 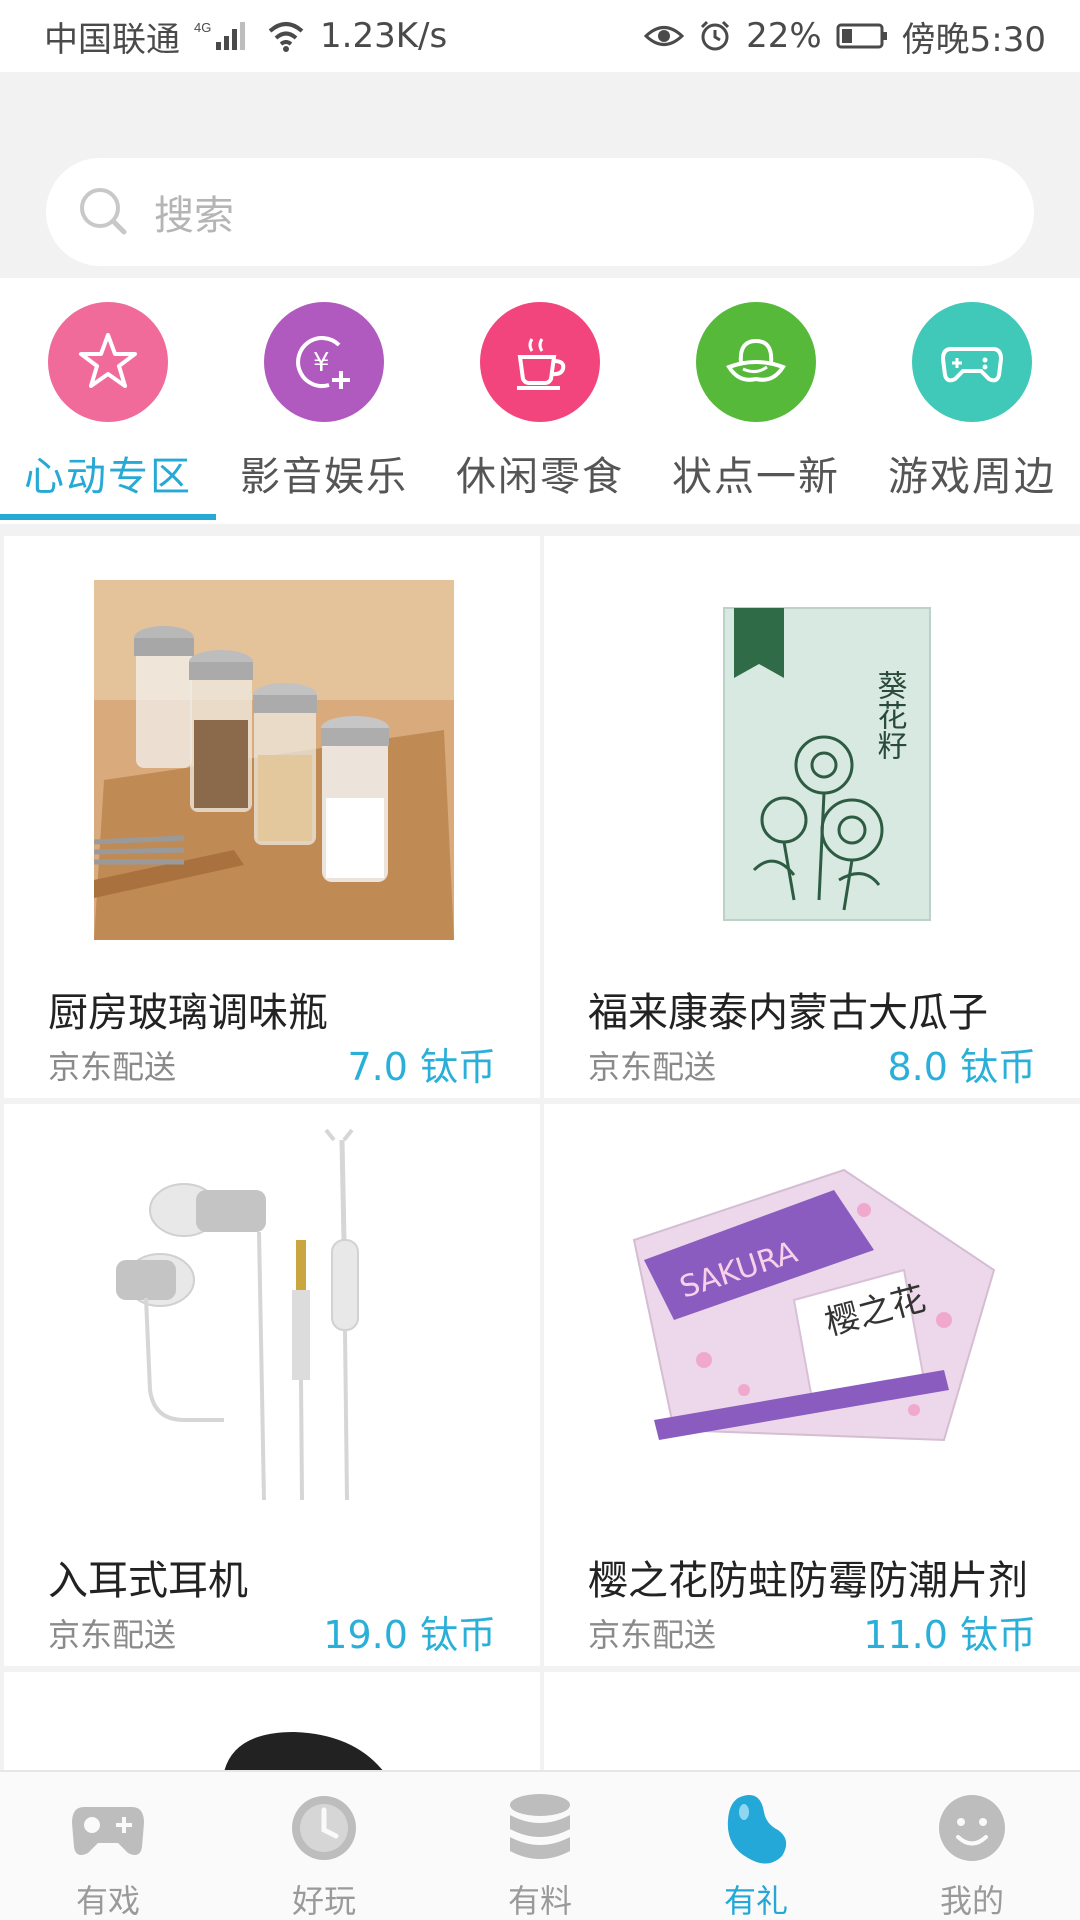 I want to click on carrier-label: 中国联通, so click(x=112, y=39).